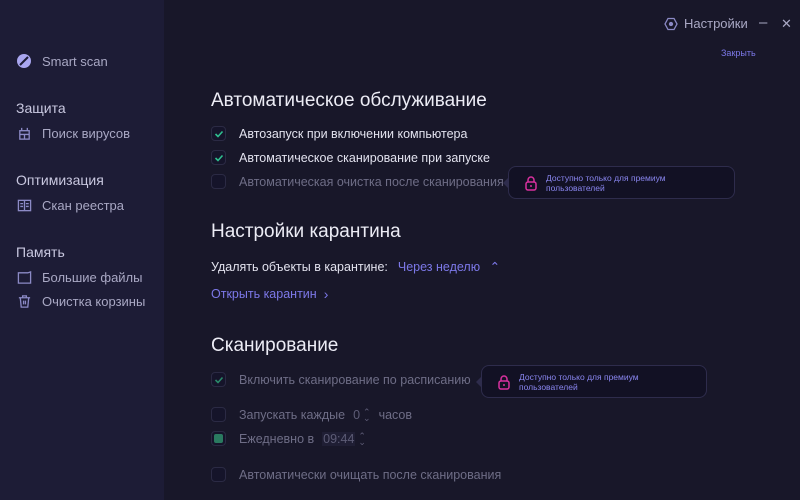  Describe the element at coordinates (24, 133) in the screenshot. I see `bug-icon` at that location.